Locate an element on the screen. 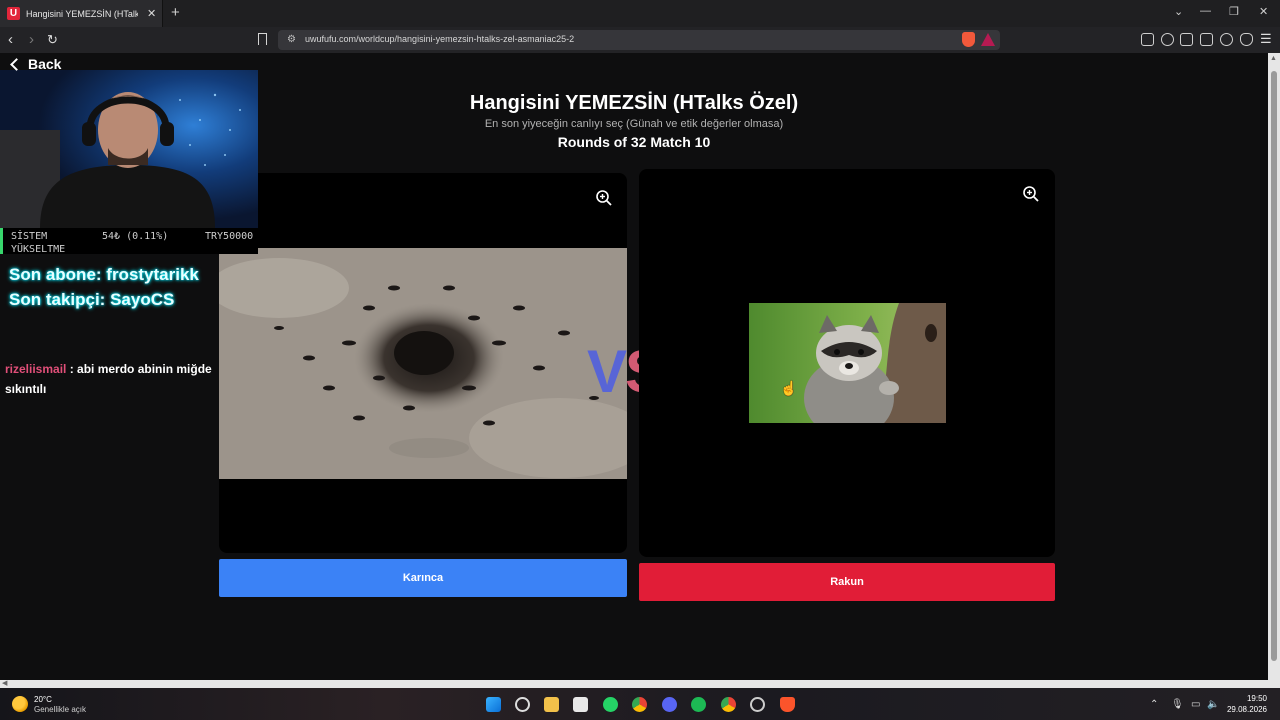 This screenshot has width=1280, height=720. menu-icon: ☰ is located at coordinates (1266, 39).